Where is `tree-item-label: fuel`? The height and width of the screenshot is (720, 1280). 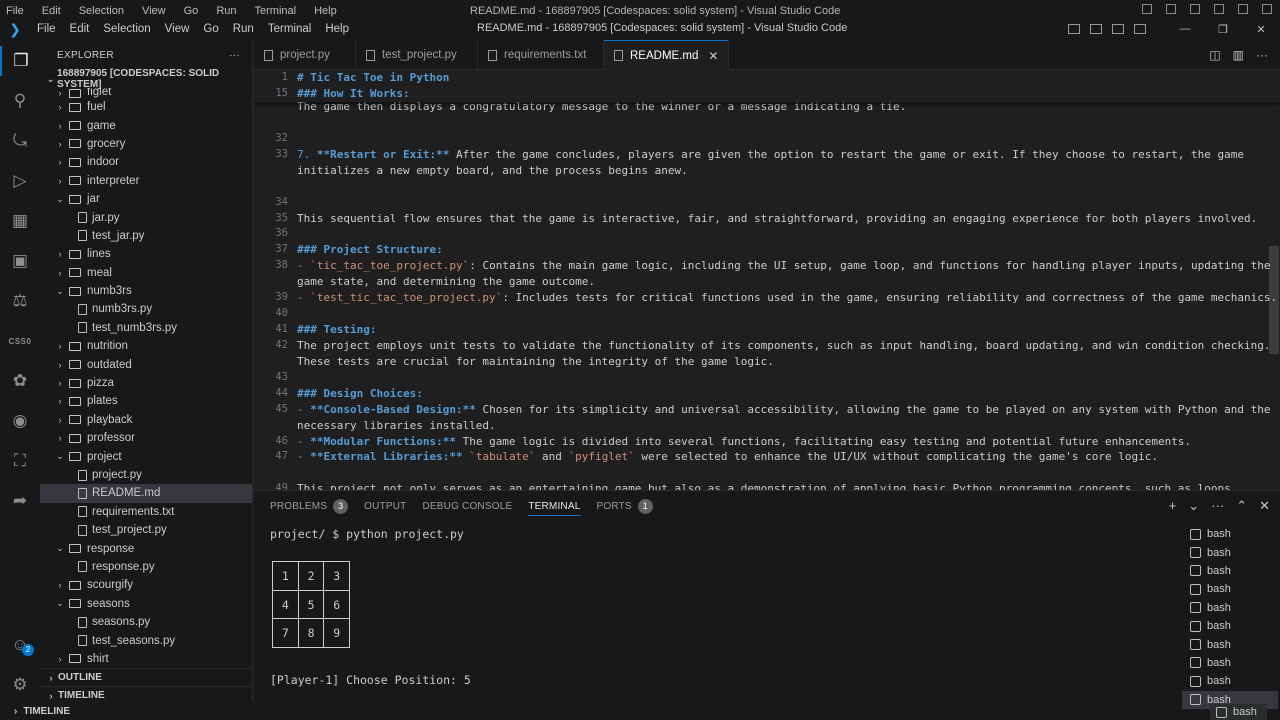
tree-item-label: fuel is located at coordinates (96, 107).